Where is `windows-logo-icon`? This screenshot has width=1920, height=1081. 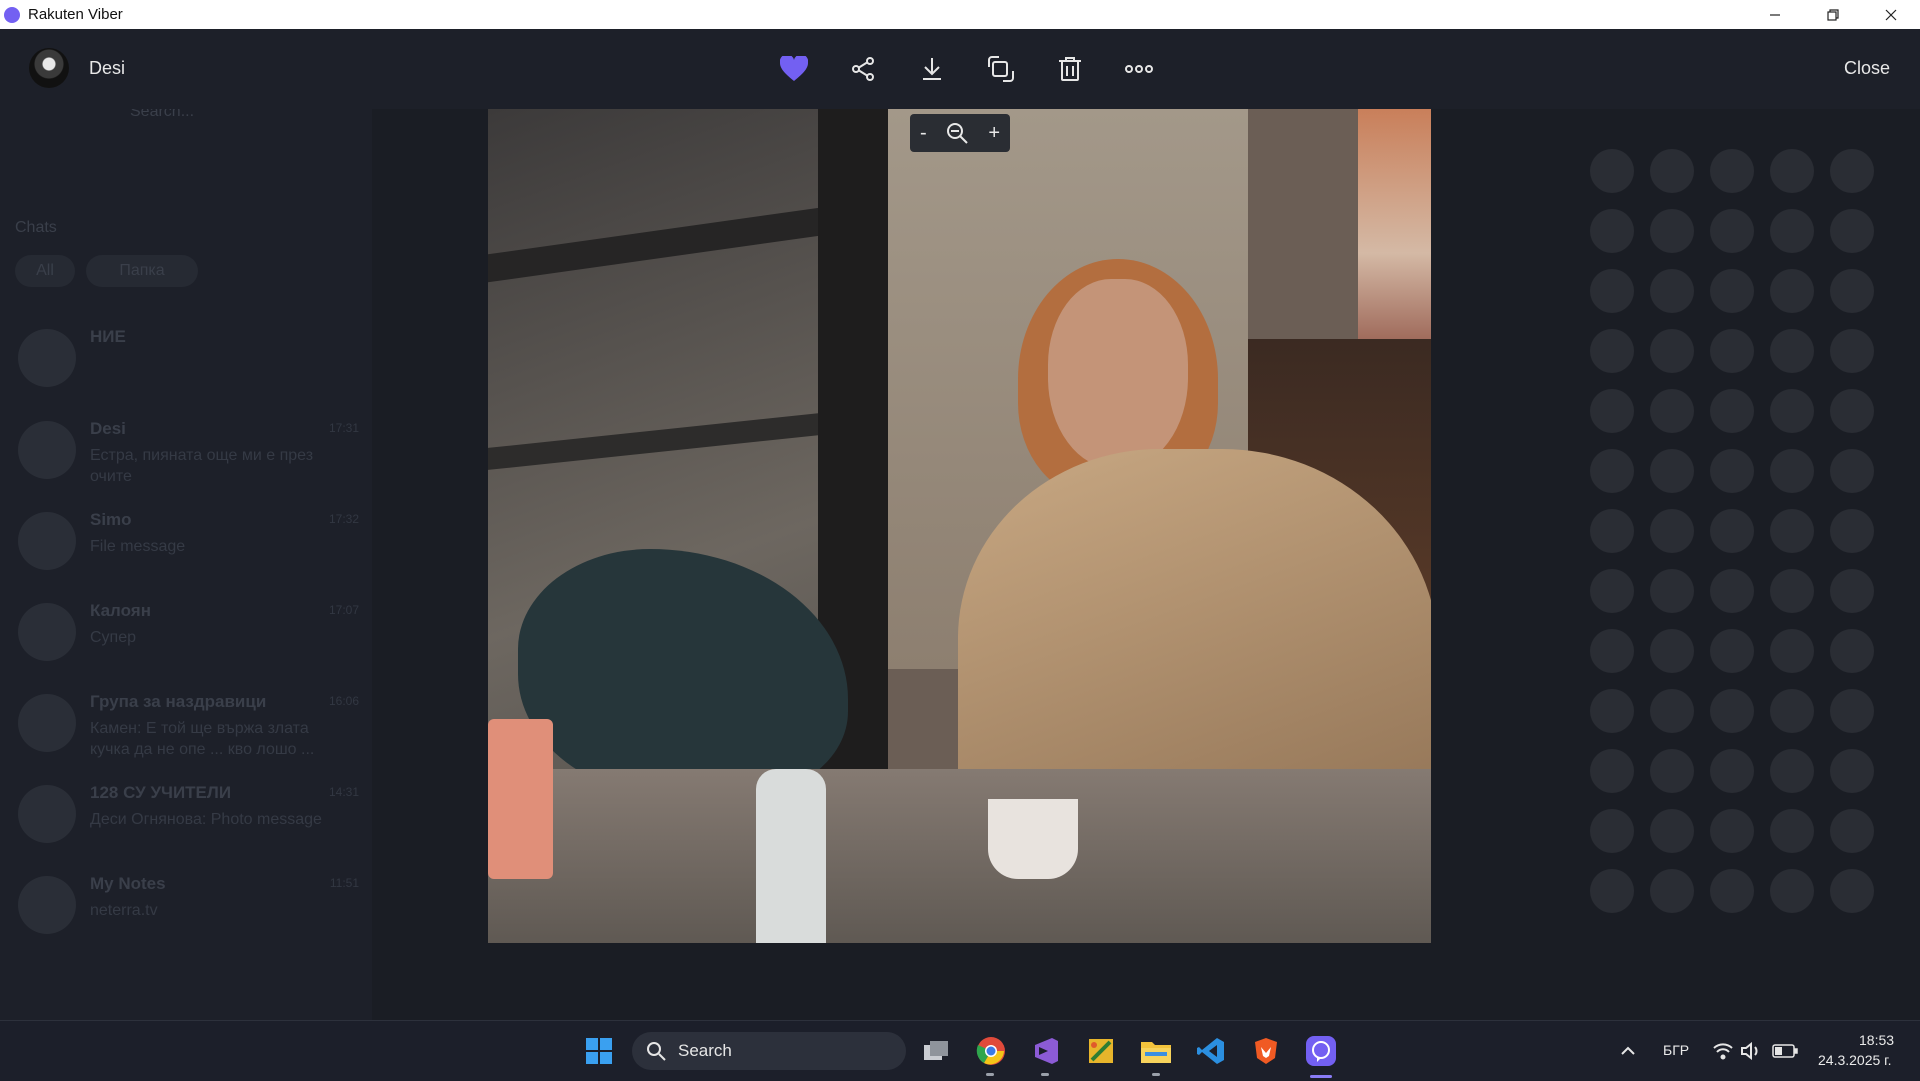 windows-logo-icon is located at coordinates (599, 1051).